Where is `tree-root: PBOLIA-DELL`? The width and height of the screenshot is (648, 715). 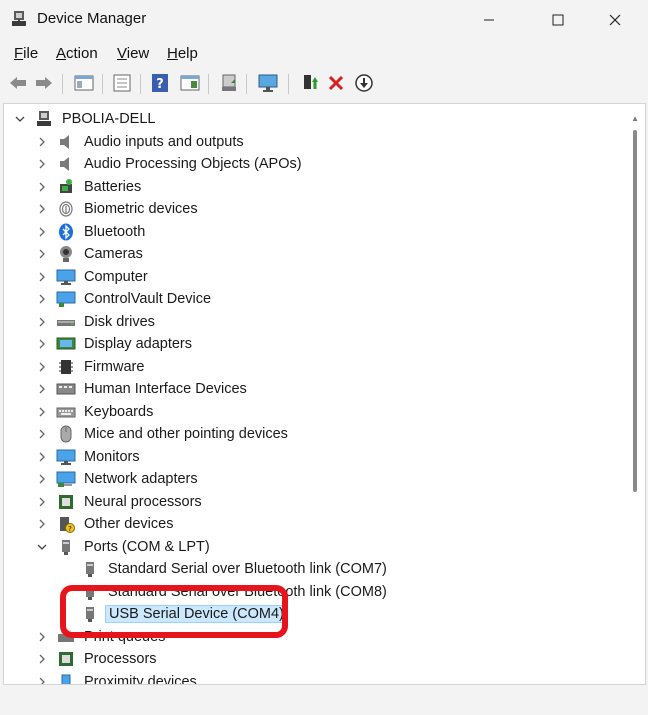 tree-root: PBOLIA-DELL is located at coordinates (85, 119).